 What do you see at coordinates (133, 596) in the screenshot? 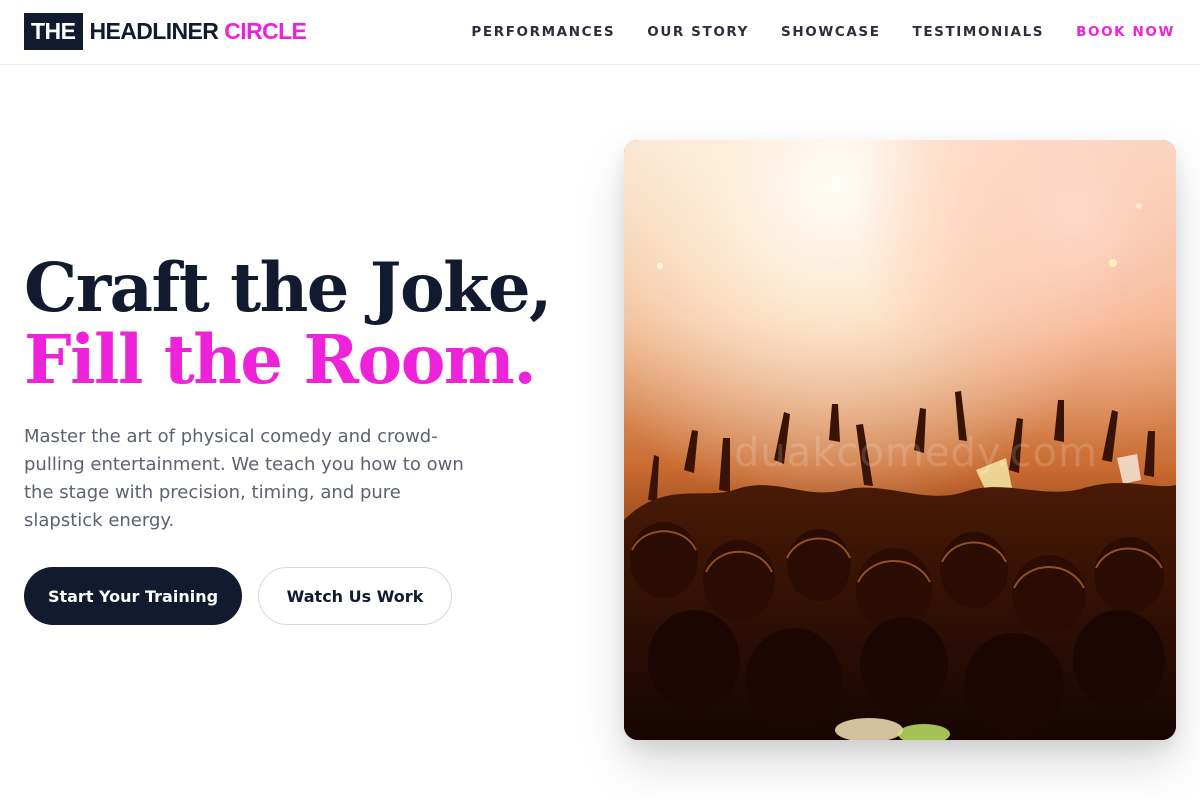
I see `start-training-button: Start Your Training` at bounding box center [133, 596].